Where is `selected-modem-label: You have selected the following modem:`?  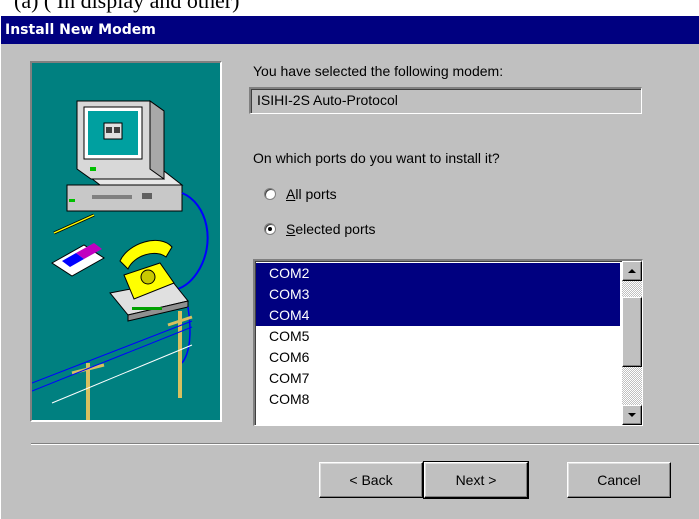 selected-modem-label: You have selected the following modem: is located at coordinates (378, 71).